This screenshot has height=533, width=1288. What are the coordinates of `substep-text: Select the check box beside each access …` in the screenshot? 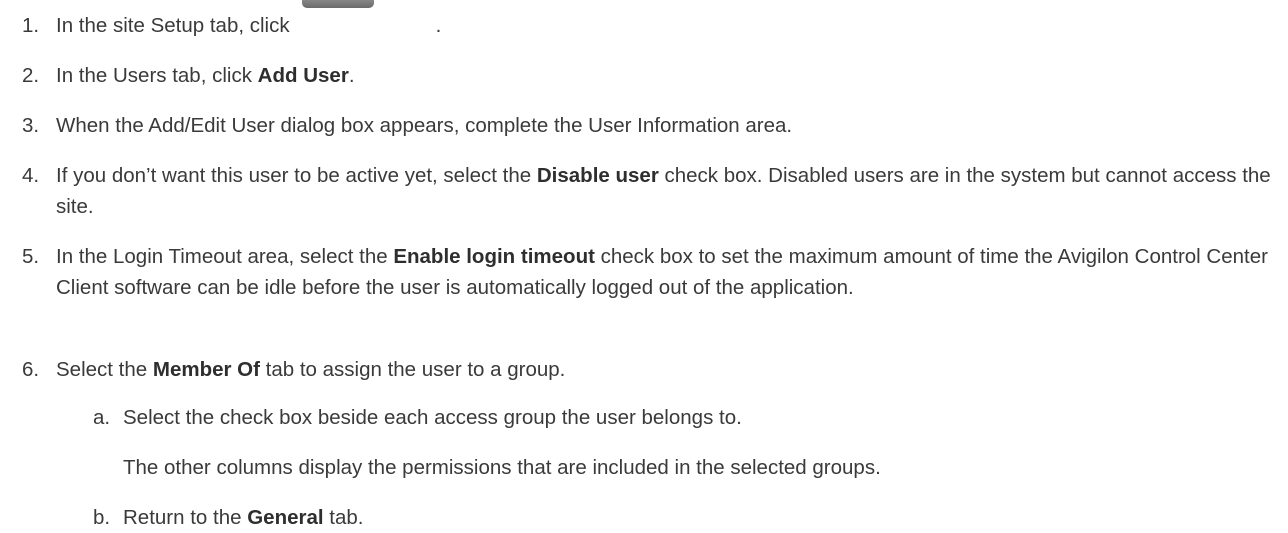 It's located at (432, 417).